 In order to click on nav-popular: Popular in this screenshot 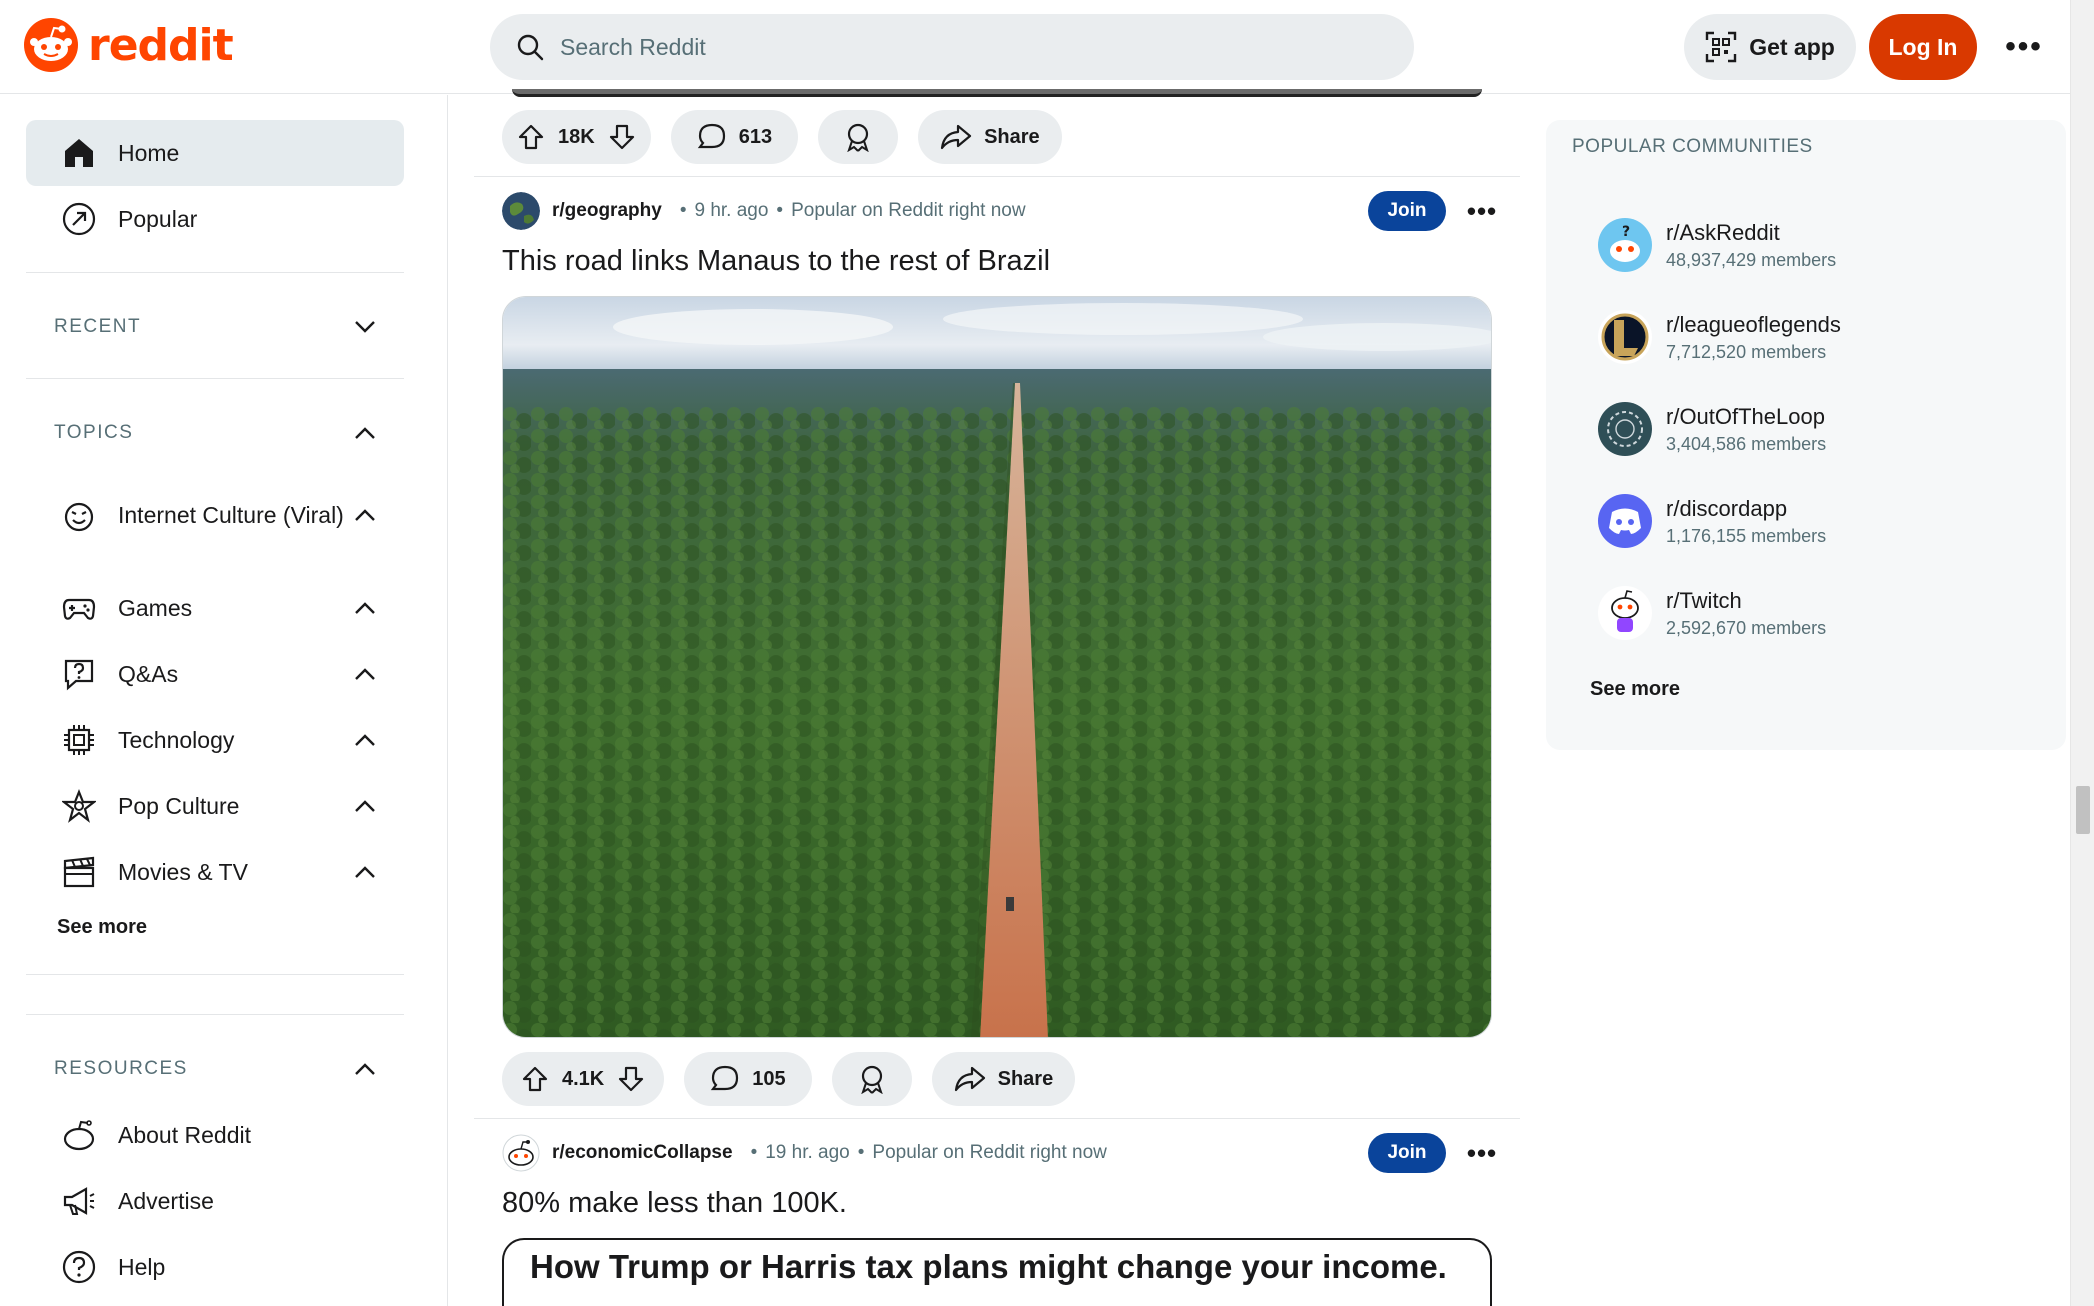, I will do `click(215, 219)`.